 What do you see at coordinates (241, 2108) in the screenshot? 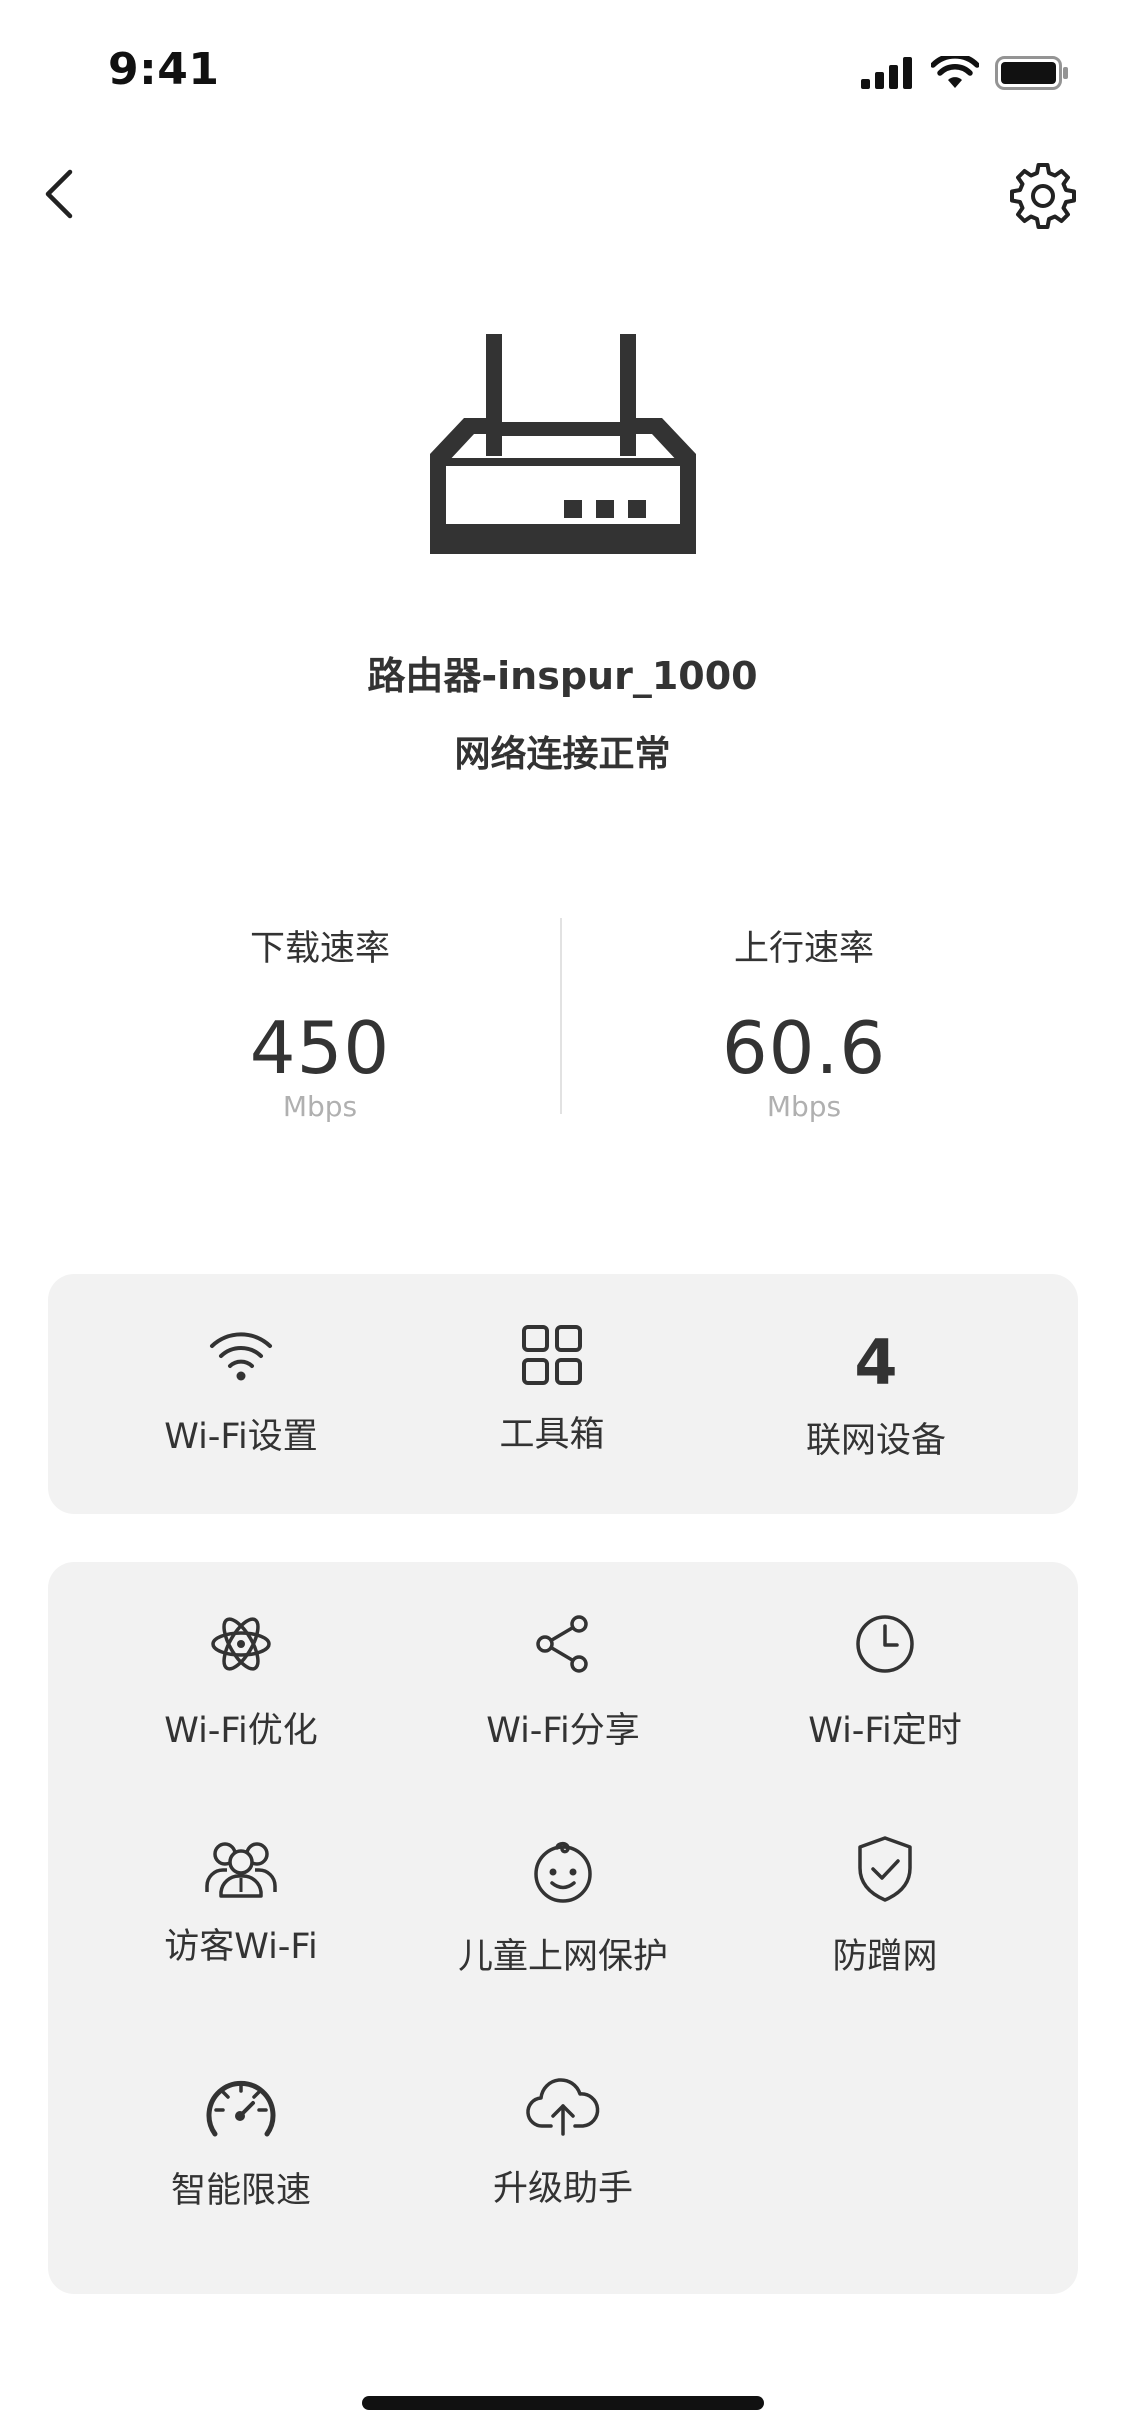
I see `speedometer-icon` at bounding box center [241, 2108].